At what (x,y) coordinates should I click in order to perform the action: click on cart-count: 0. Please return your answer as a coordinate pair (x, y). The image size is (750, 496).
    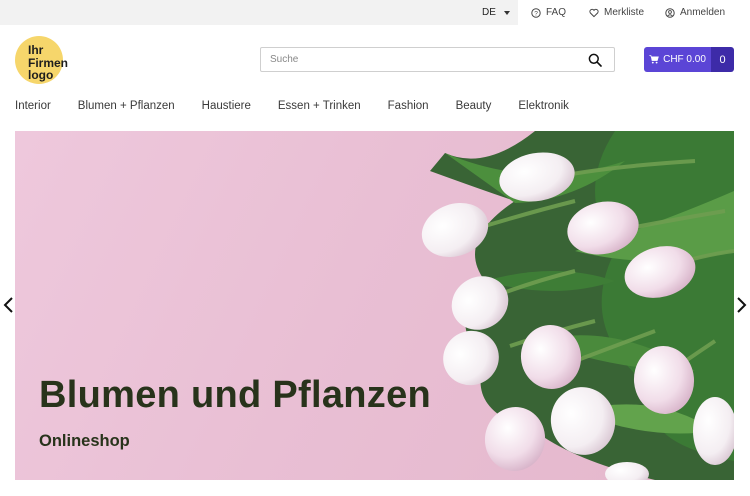
    Looking at the image, I should click on (722, 59).